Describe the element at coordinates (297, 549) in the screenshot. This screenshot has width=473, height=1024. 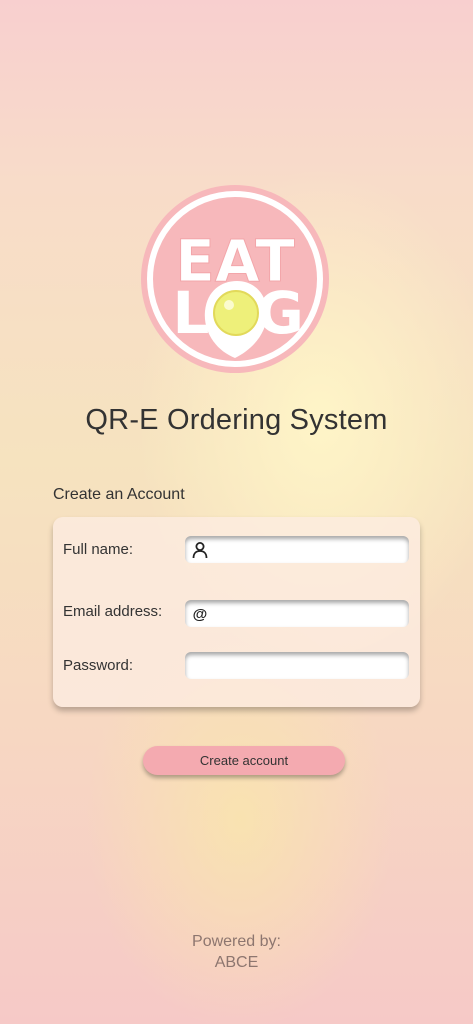
I see `full-name-field` at that location.